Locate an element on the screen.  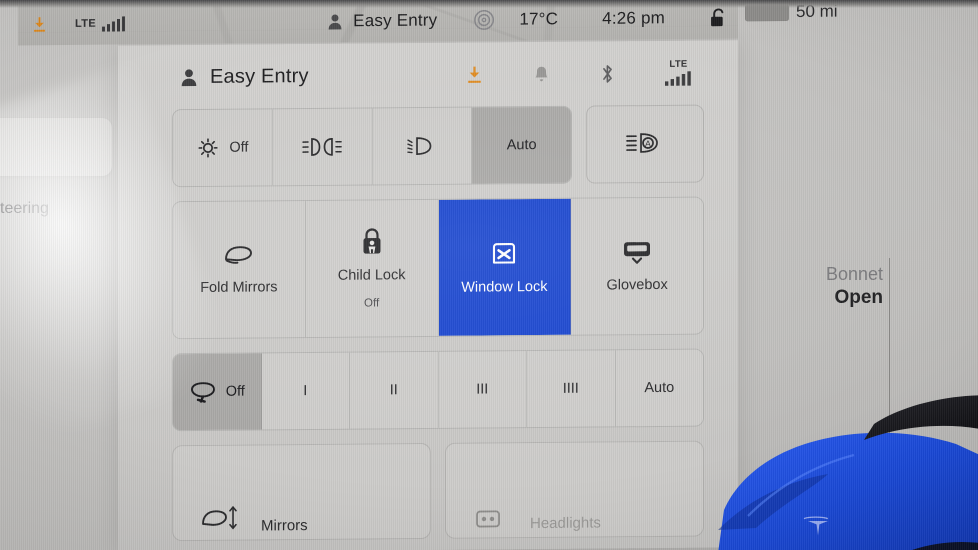
lights-auto-button: Auto is located at coordinates (521, 145).